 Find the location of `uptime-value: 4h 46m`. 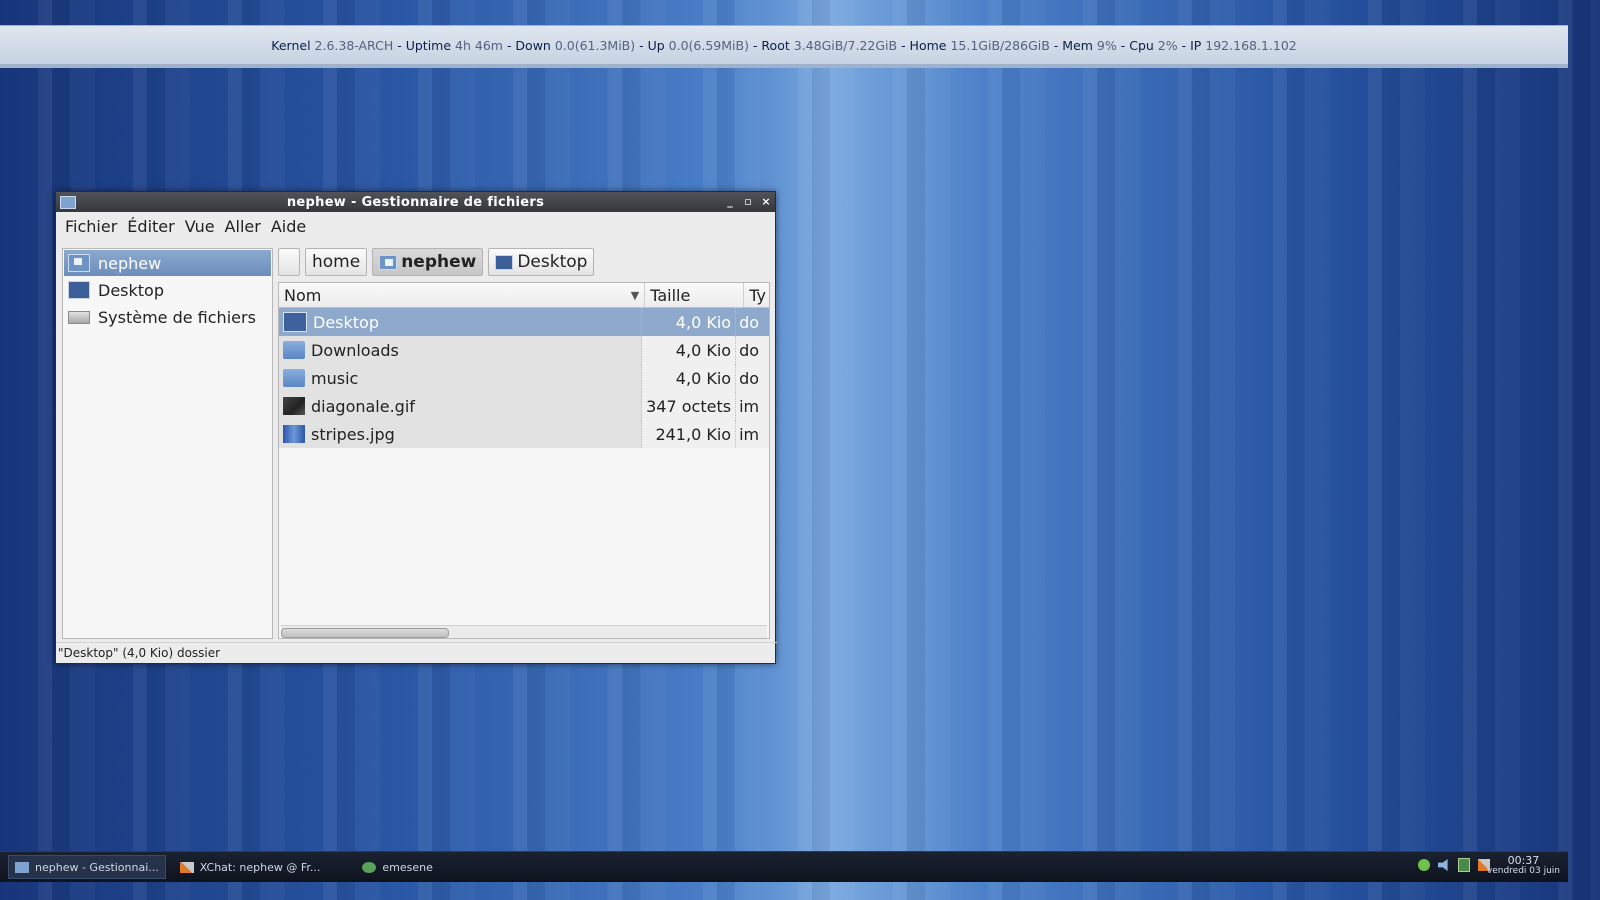

uptime-value: 4h 46m is located at coordinates (479, 45).